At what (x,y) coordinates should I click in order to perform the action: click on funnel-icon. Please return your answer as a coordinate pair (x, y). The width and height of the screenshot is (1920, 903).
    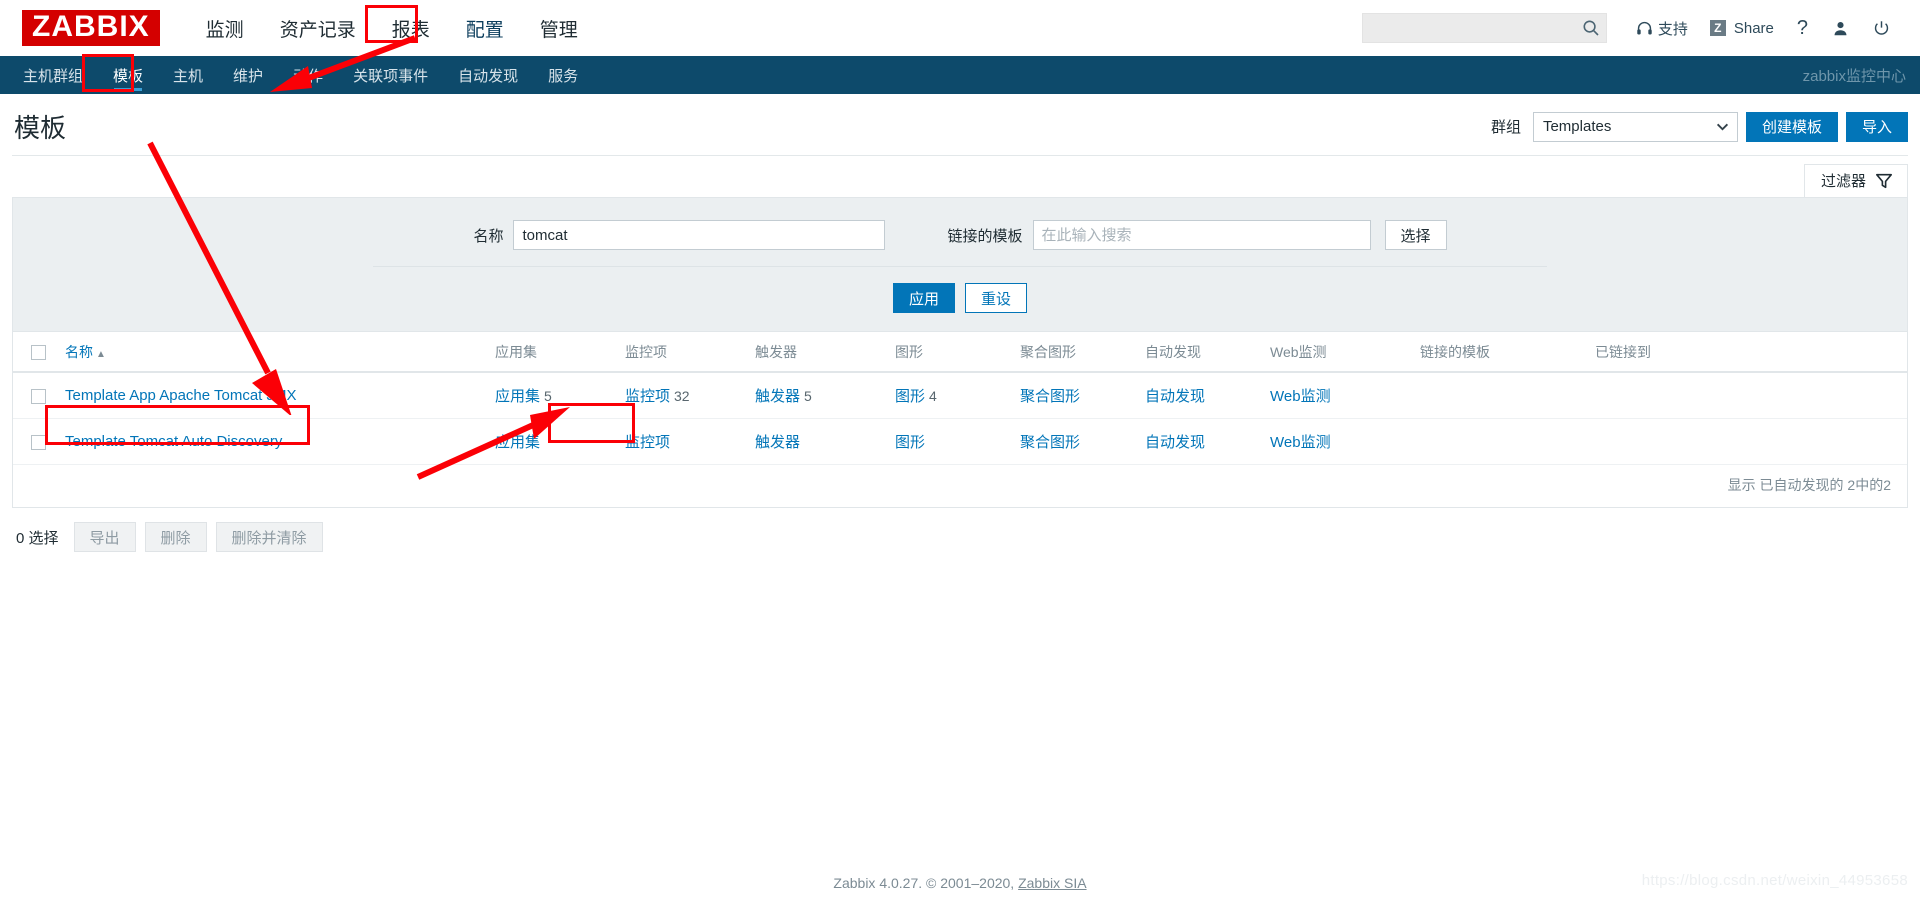
    Looking at the image, I should click on (1884, 180).